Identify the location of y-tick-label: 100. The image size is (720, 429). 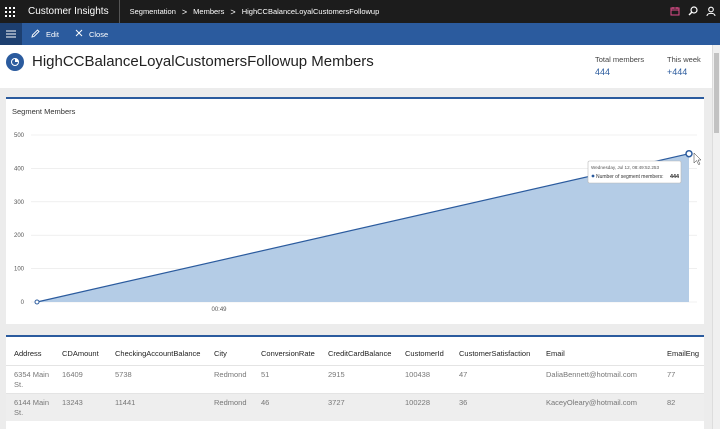
(19, 270).